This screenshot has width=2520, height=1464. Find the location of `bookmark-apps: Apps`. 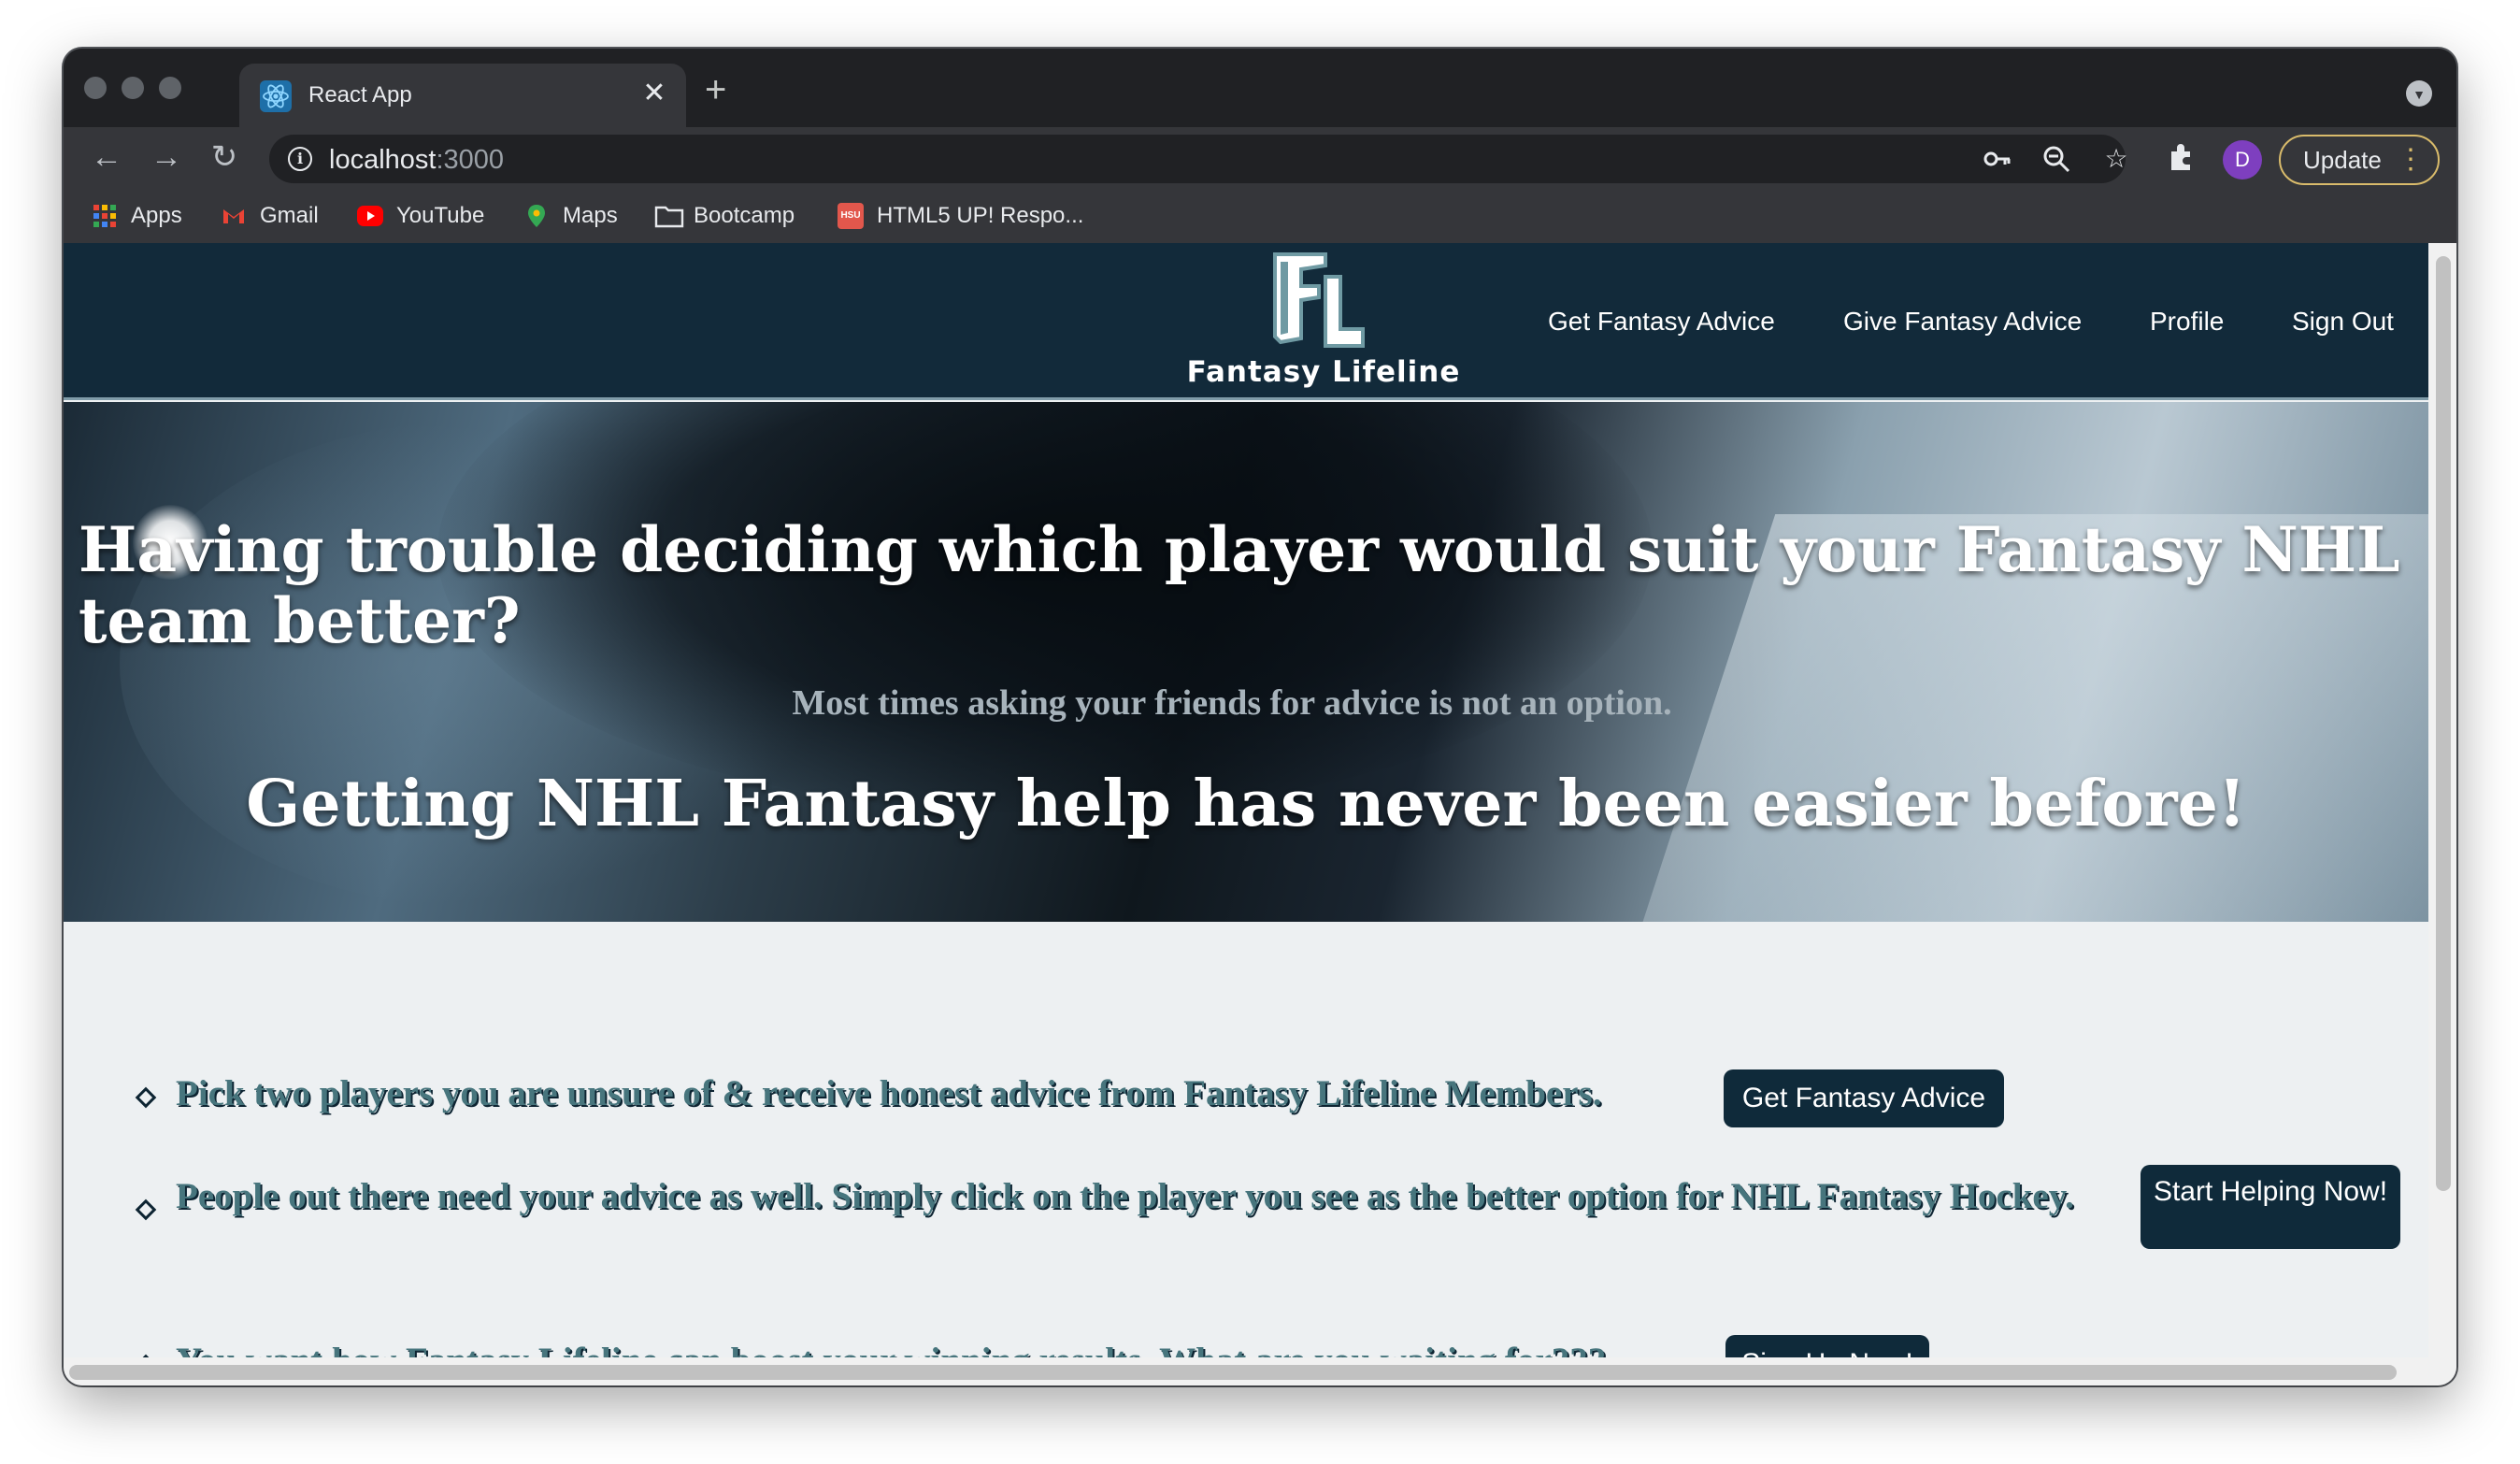

bookmark-apps: Apps is located at coordinates (137, 216).